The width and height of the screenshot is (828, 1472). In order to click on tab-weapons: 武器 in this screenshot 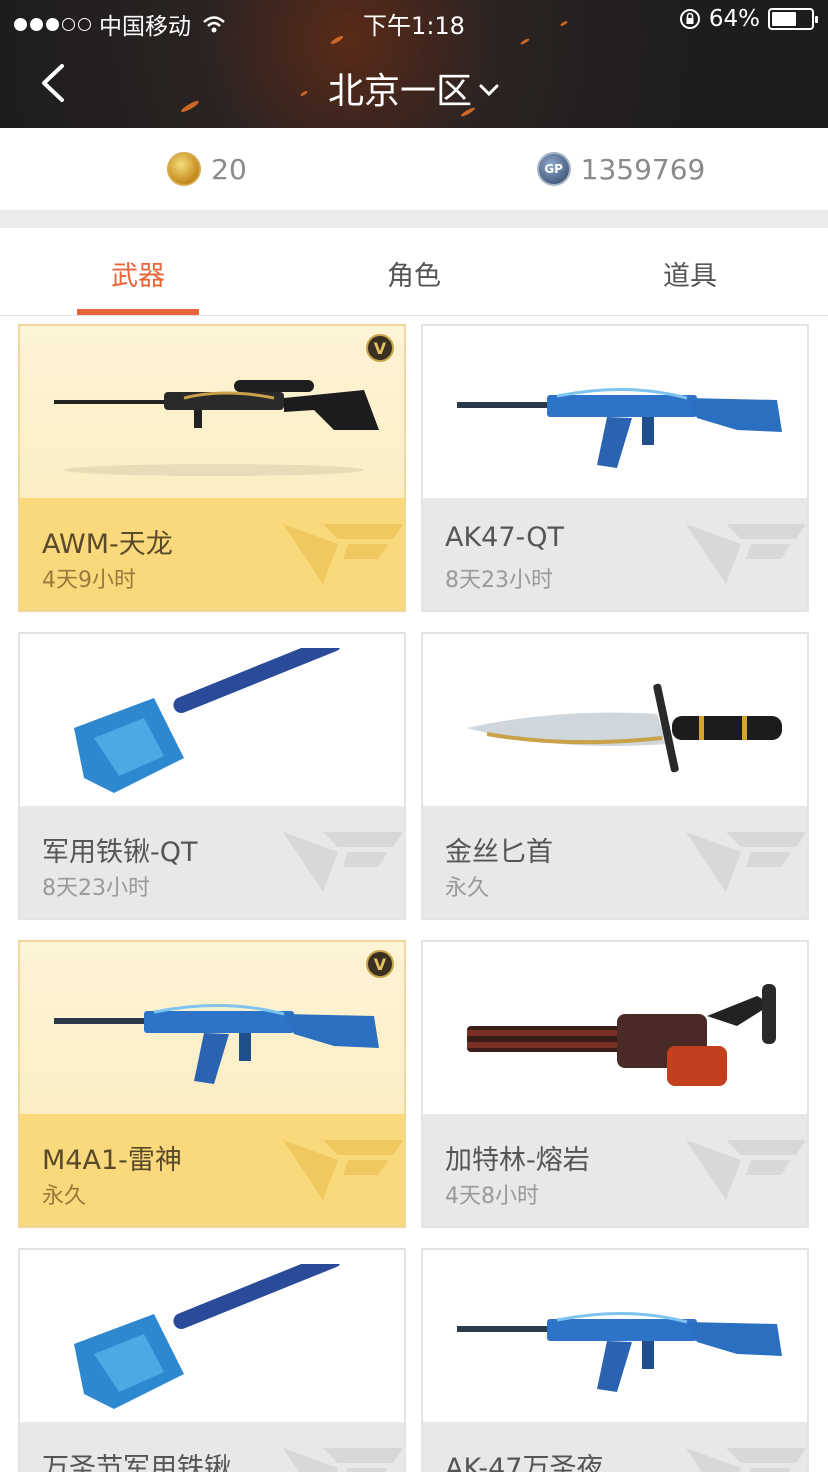, I will do `click(138, 271)`.